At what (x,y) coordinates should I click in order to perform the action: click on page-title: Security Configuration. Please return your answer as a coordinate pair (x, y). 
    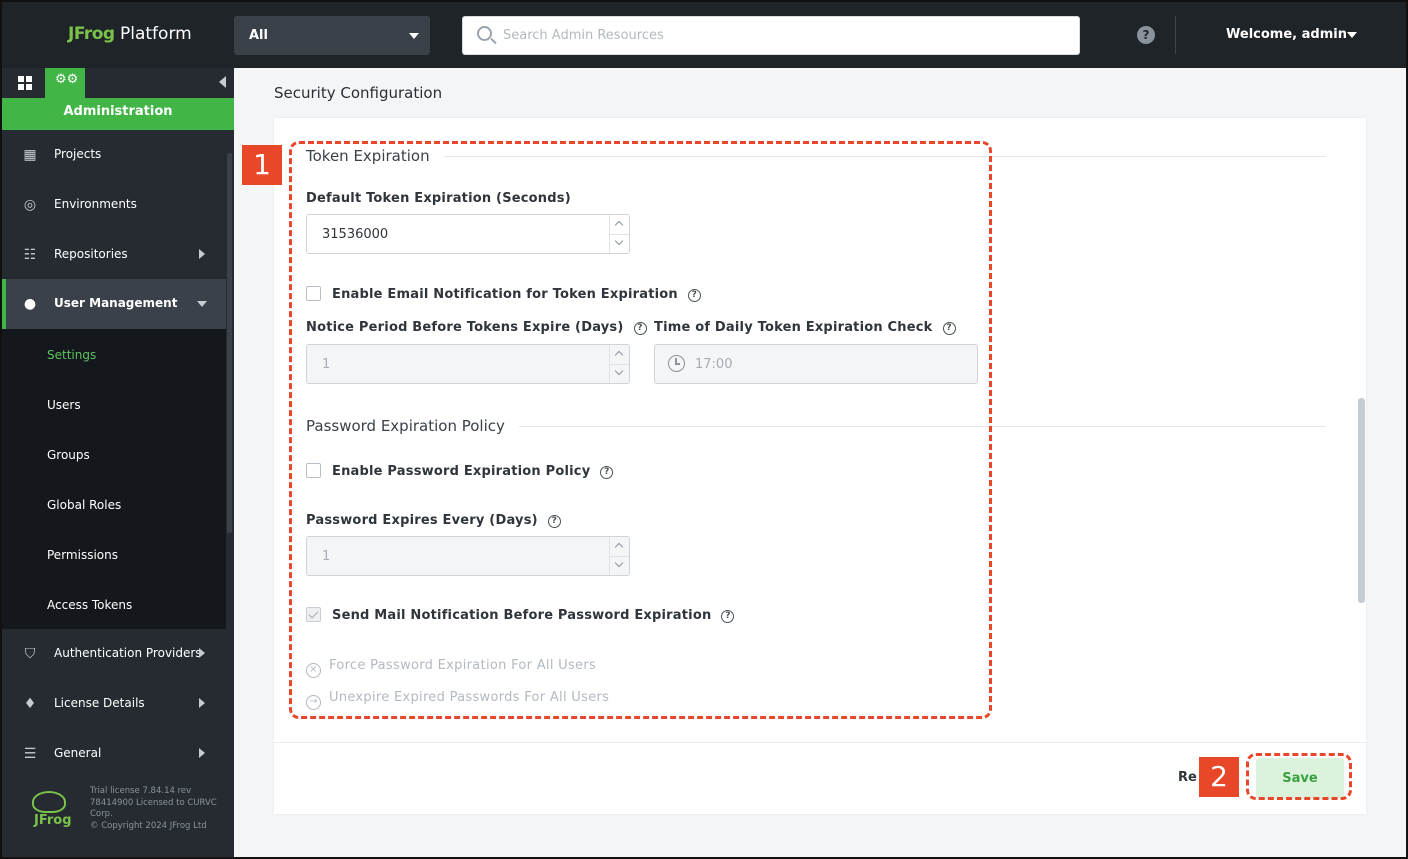
    Looking at the image, I should click on (358, 93).